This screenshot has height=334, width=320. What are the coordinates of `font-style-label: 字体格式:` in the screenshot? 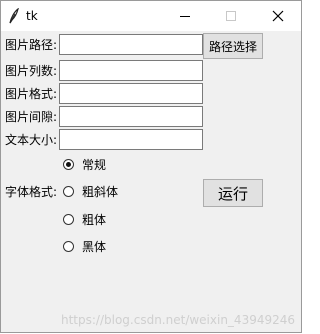 It's located at (31, 192).